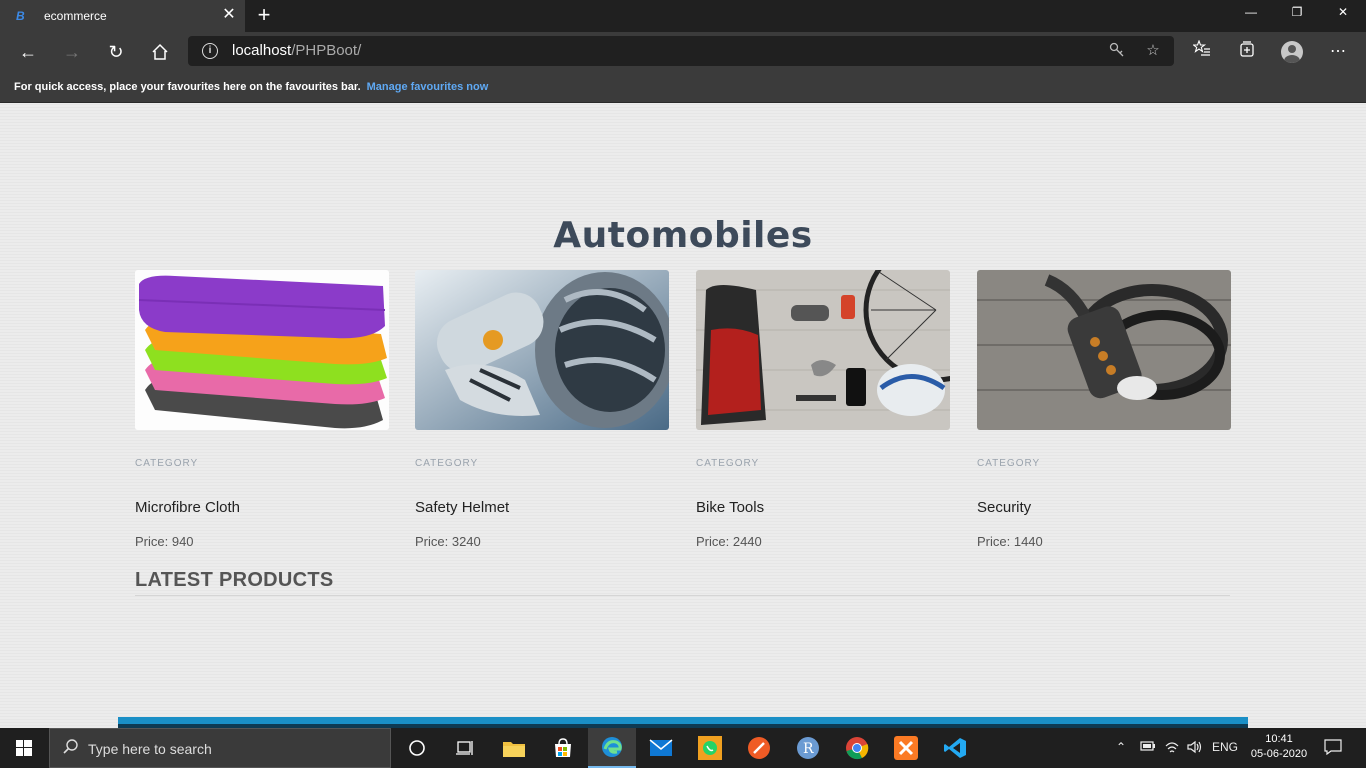 This screenshot has width=1366, height=768. I want to click on favourite-star-icon: ☆, so click(1153, 51).